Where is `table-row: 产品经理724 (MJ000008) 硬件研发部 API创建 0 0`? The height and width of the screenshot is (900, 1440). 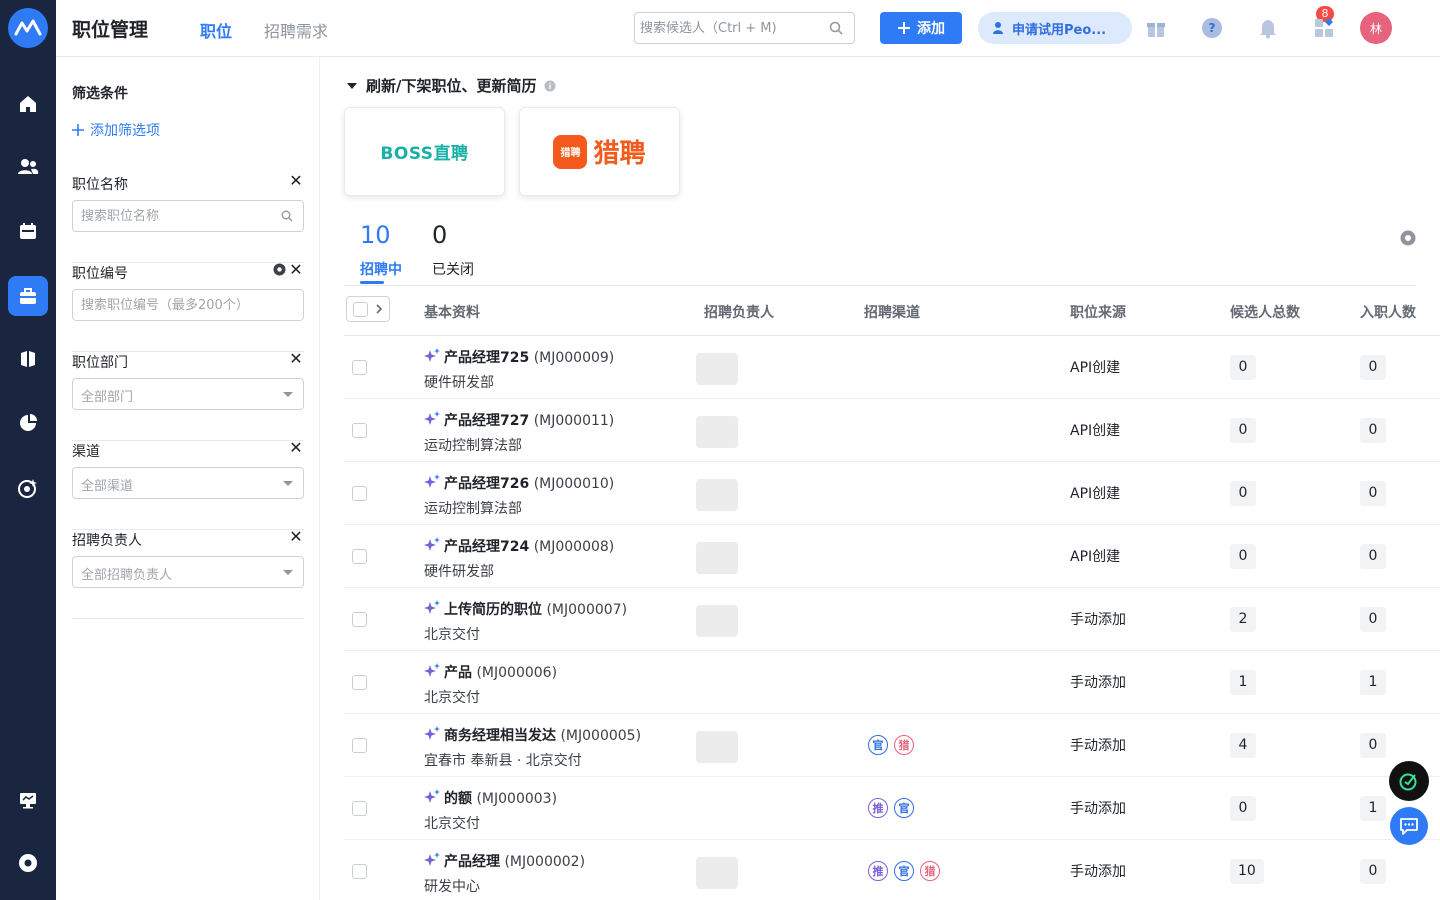 table-row: 产品经理724 (MJ000008) 硬件研发部 API创建 0 0 is located at coordinates (892, 556).